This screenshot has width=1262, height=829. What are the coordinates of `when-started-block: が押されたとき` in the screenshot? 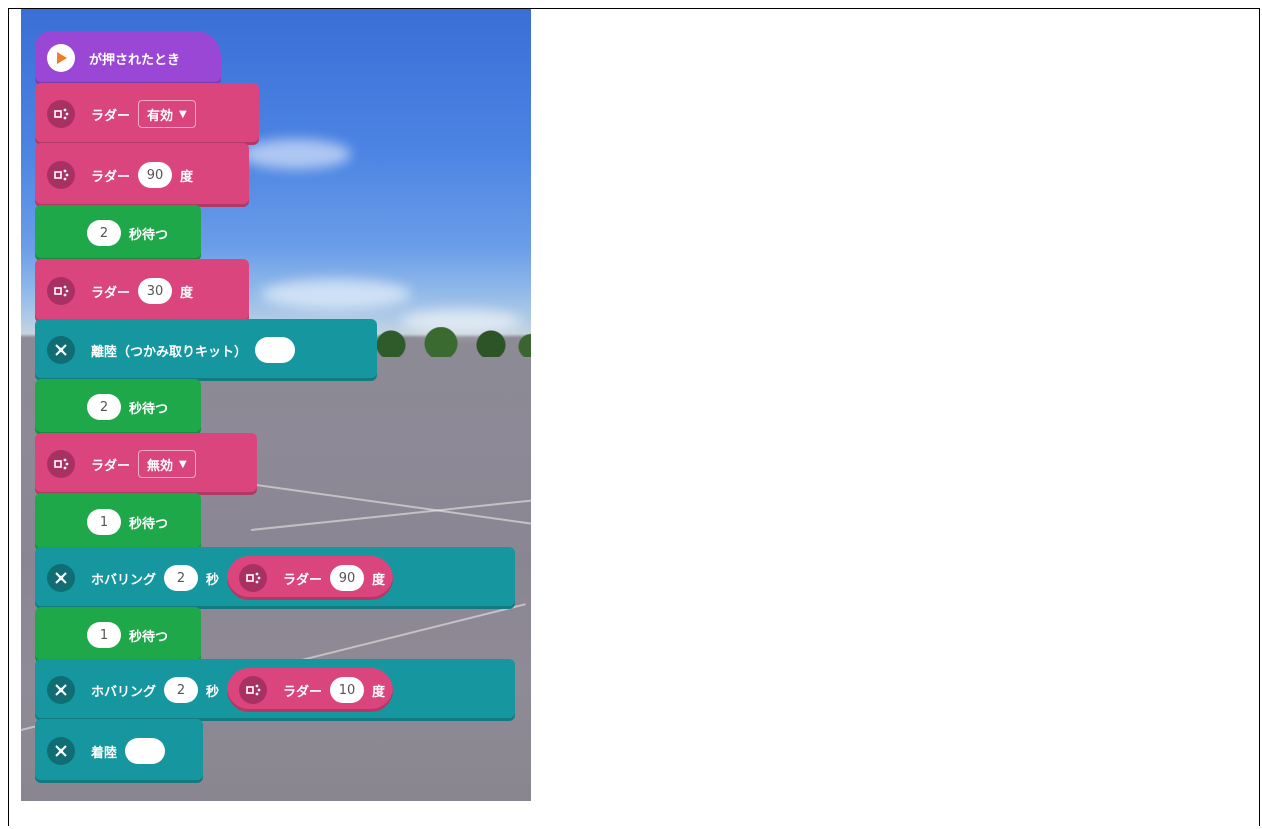 It's located at (128, 58).